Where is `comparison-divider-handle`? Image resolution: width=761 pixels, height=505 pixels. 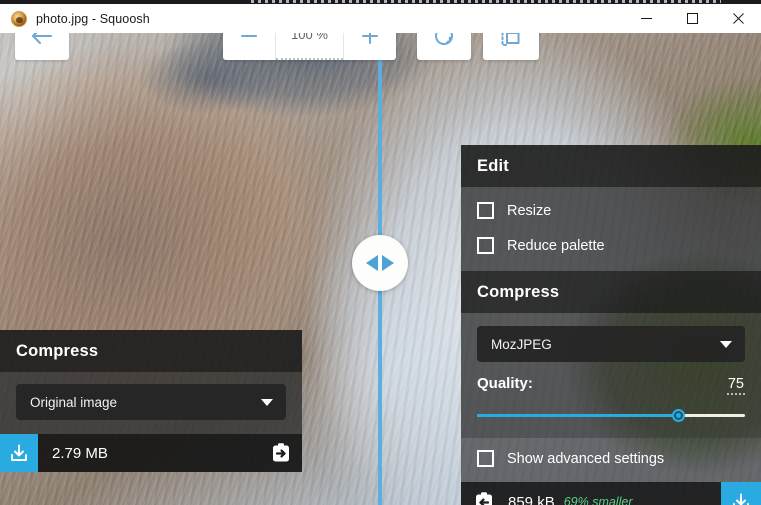
comparison-divider-handle is located at coordinates (380, 263).